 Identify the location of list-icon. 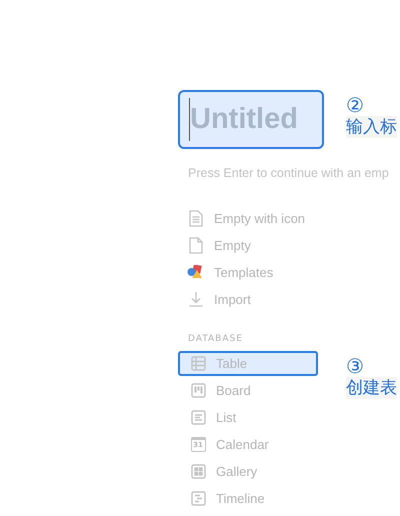
(198, 418).